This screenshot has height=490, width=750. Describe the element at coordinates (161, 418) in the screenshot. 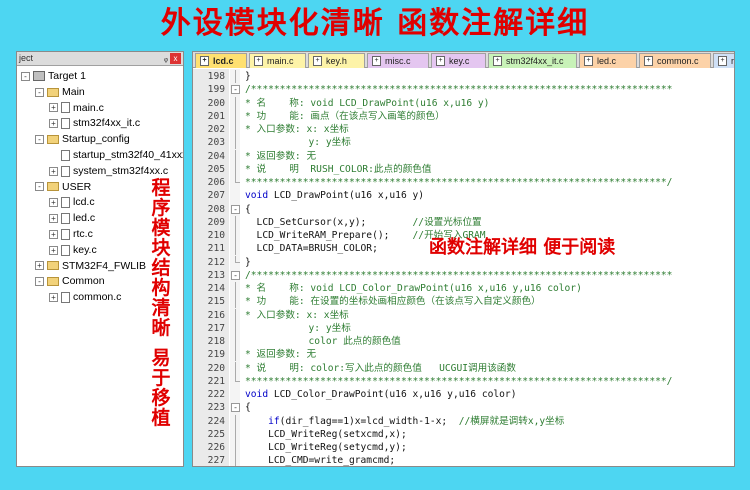

I see `side-note-char: 植` at that location.